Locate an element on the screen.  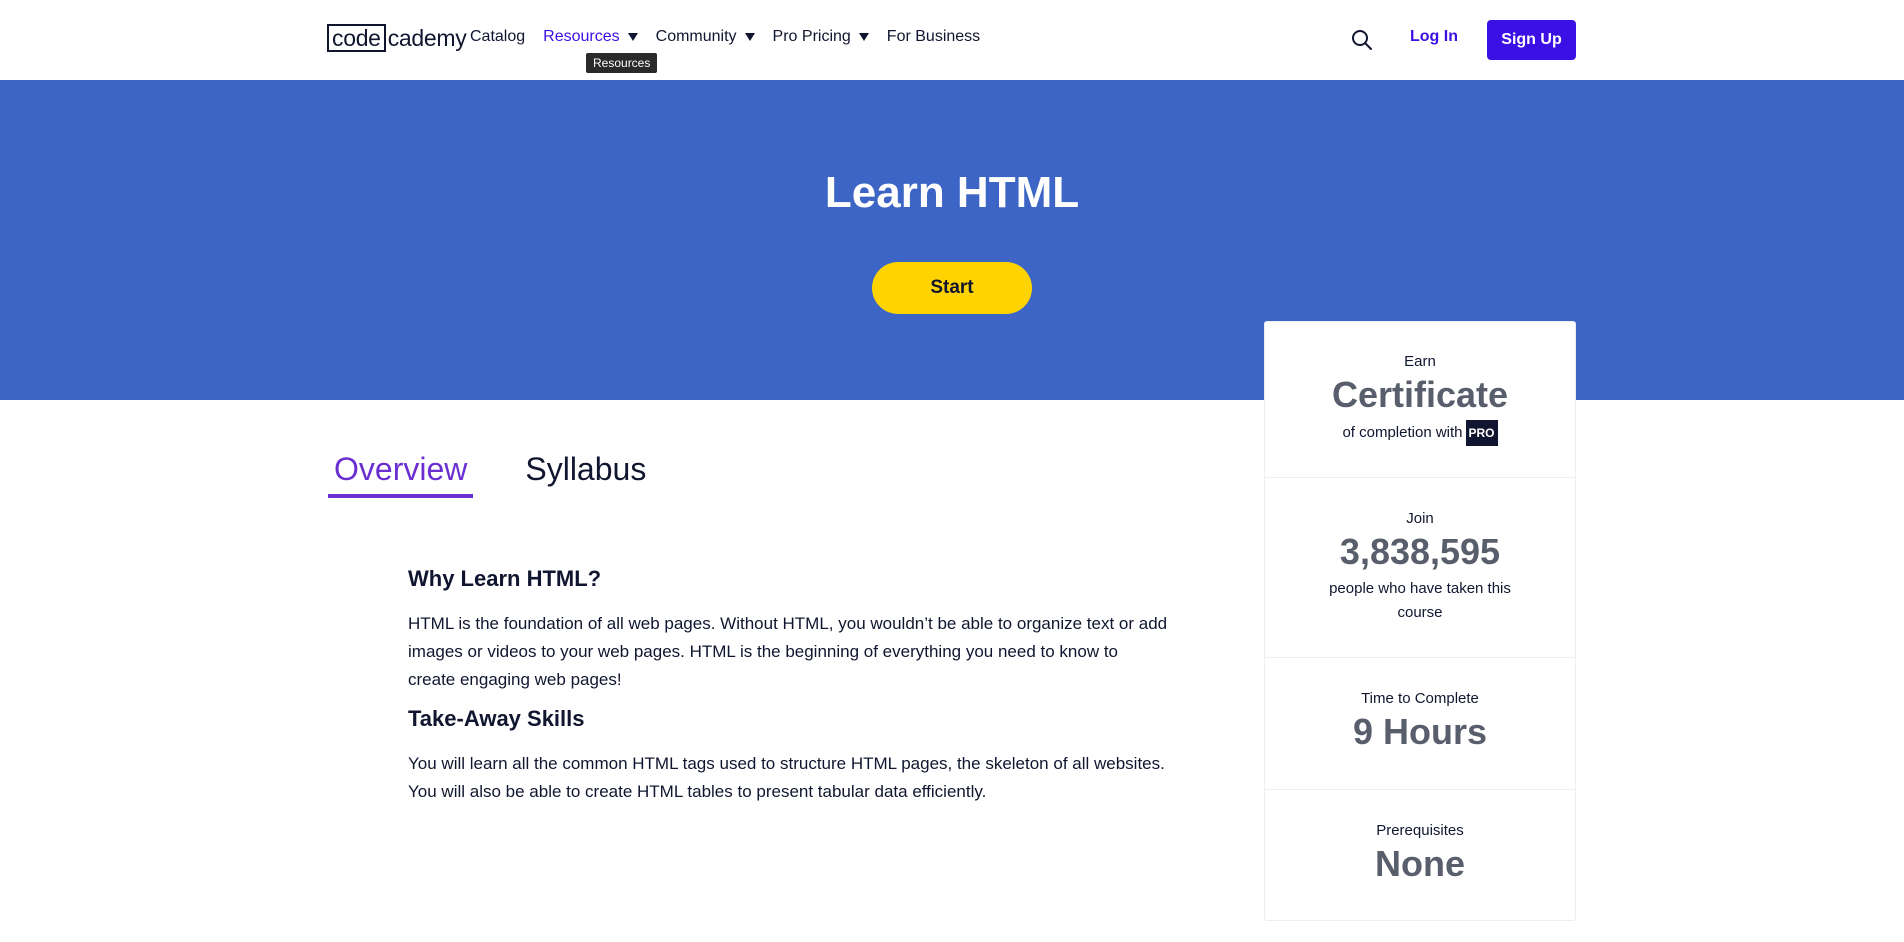
signup-button: Sign Up is located at coordinates (1531, 40).